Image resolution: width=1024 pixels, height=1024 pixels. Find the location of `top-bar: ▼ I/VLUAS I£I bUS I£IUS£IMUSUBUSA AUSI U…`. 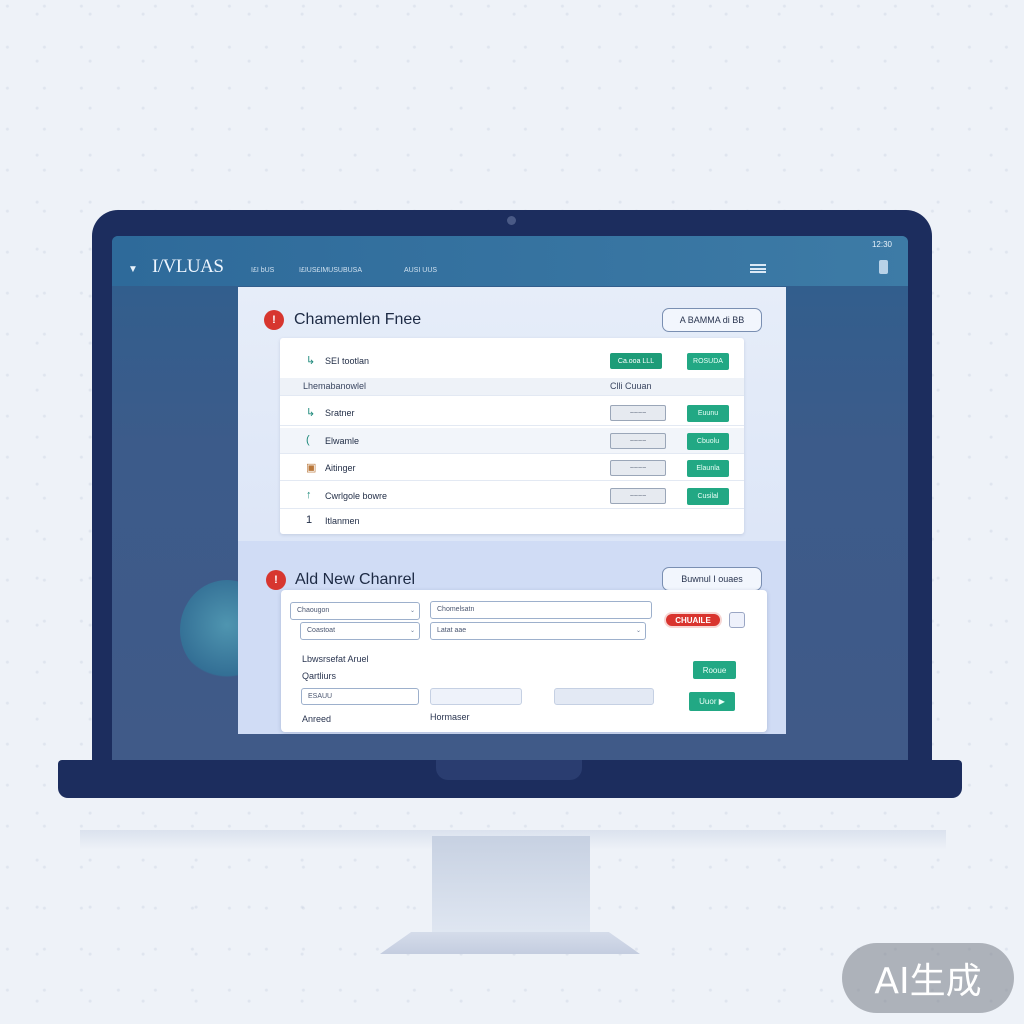

top-bar: ▼ I/VLUAS I£I bUS I£IUS£IMUSUBUSA AUSI U… is located at coordinates (510, 261).